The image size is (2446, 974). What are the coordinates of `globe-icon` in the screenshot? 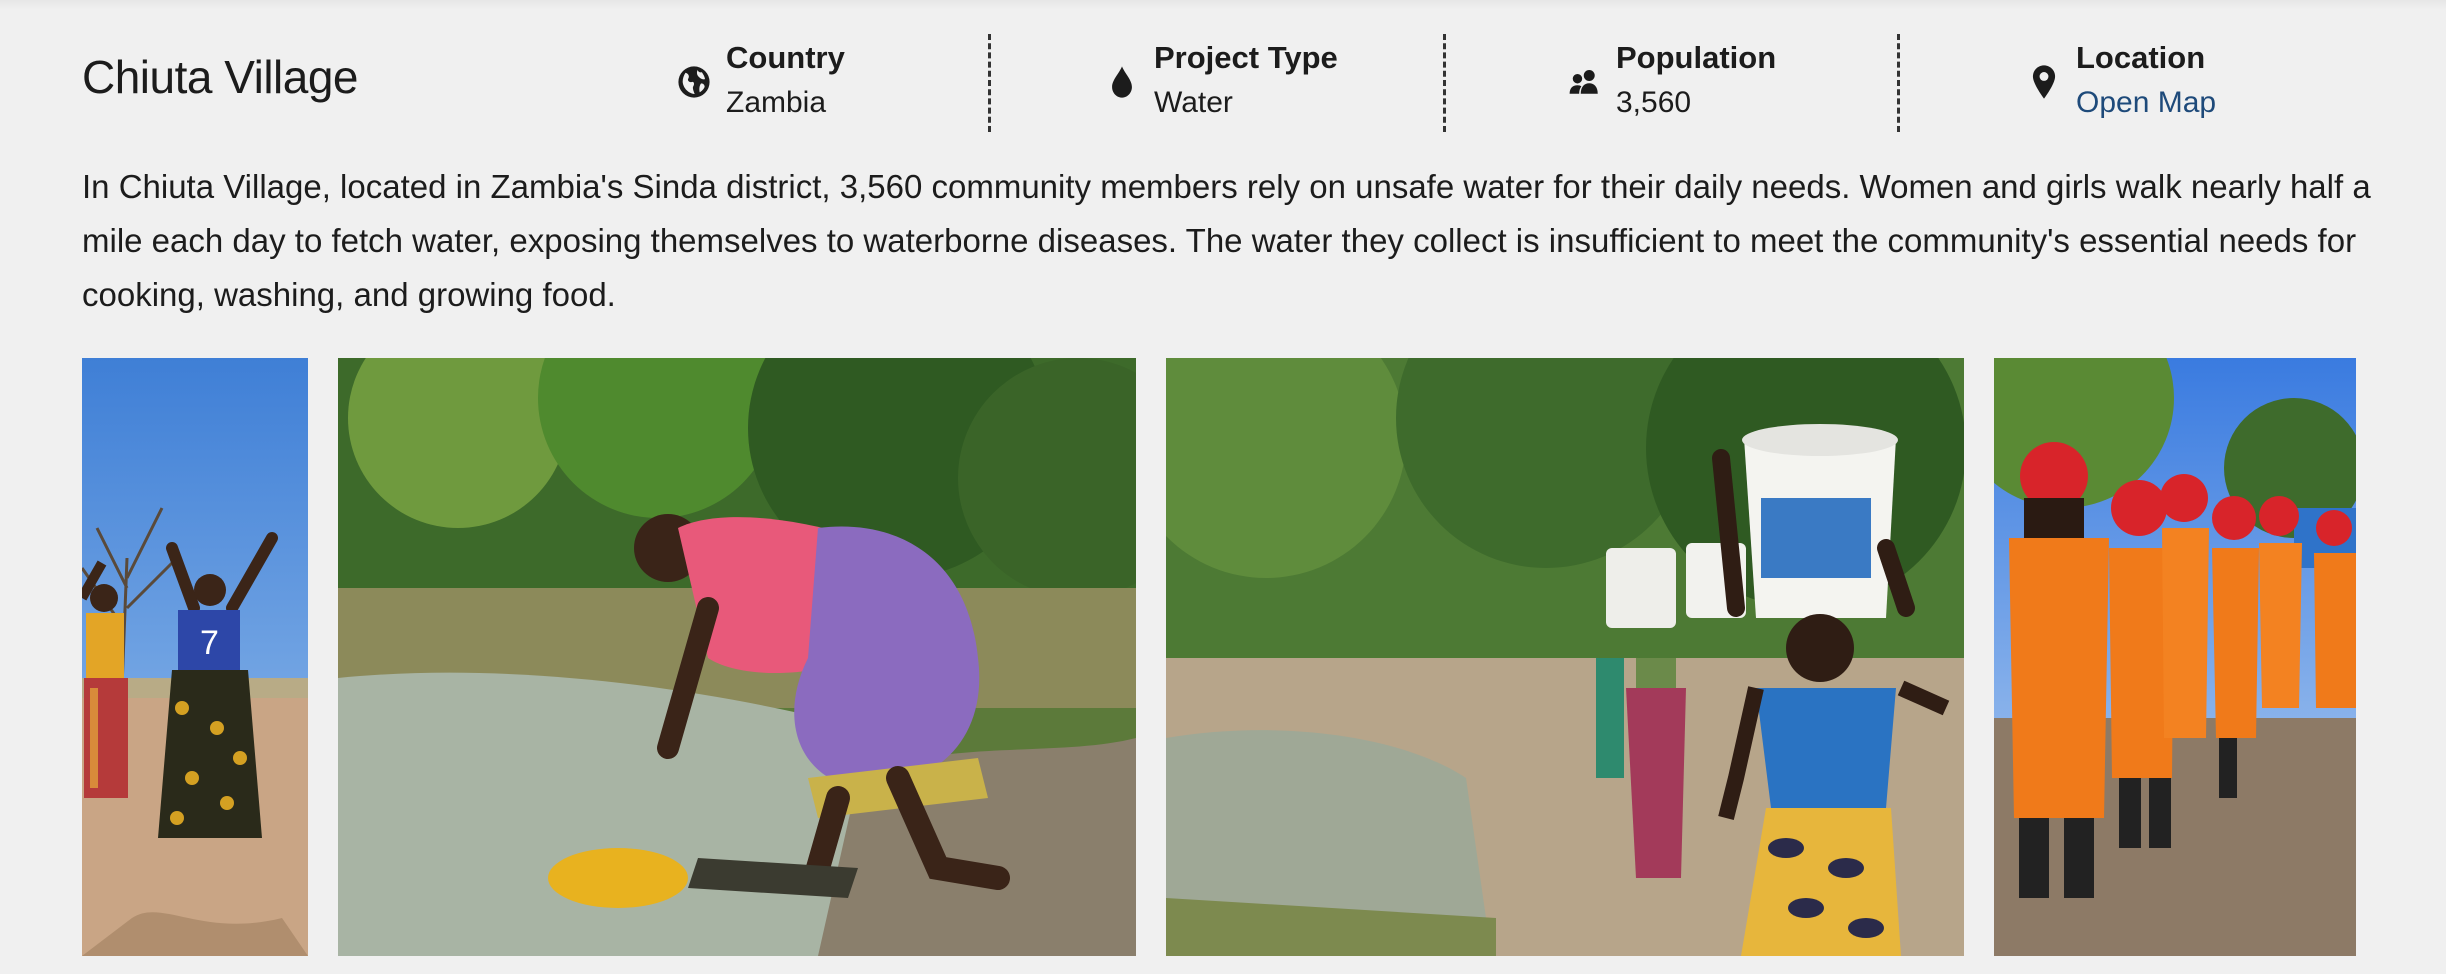 It's located at (694, 82).